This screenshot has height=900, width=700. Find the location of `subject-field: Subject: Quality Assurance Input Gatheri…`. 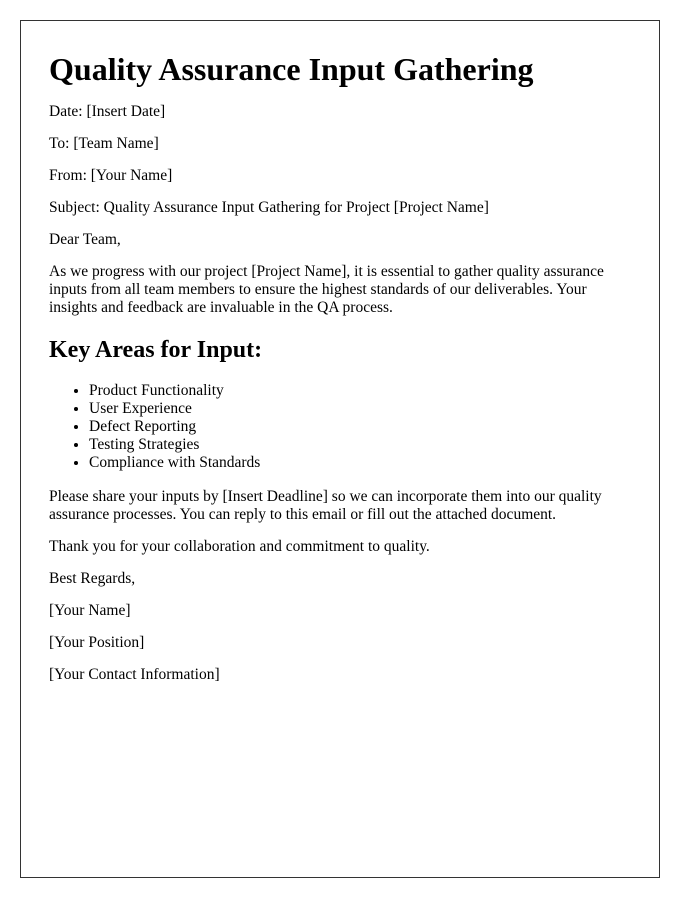

subject-field: Subject: Quality Assurance Input Gatheri… is located at coordinates (269, 207).